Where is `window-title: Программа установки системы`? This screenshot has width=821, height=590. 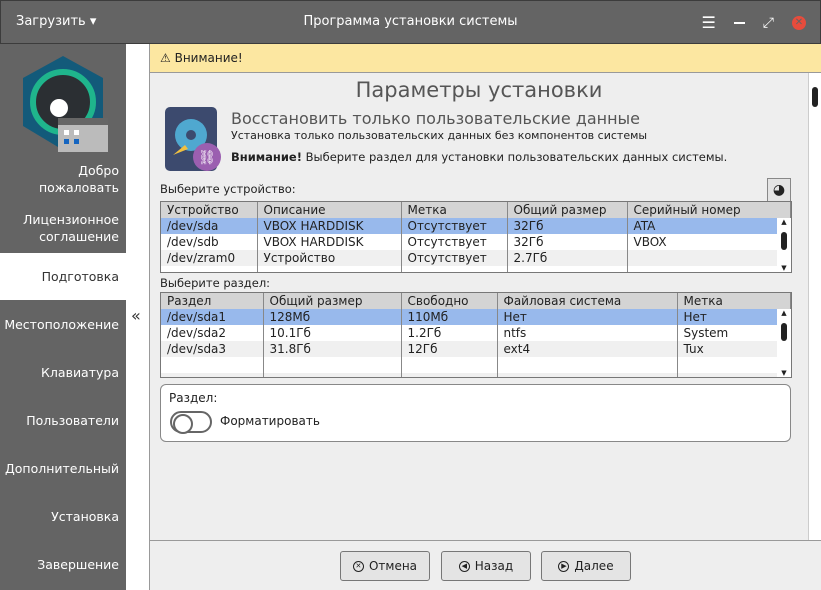
window-title: Программа установки системы is located at coordinates (410, 21).